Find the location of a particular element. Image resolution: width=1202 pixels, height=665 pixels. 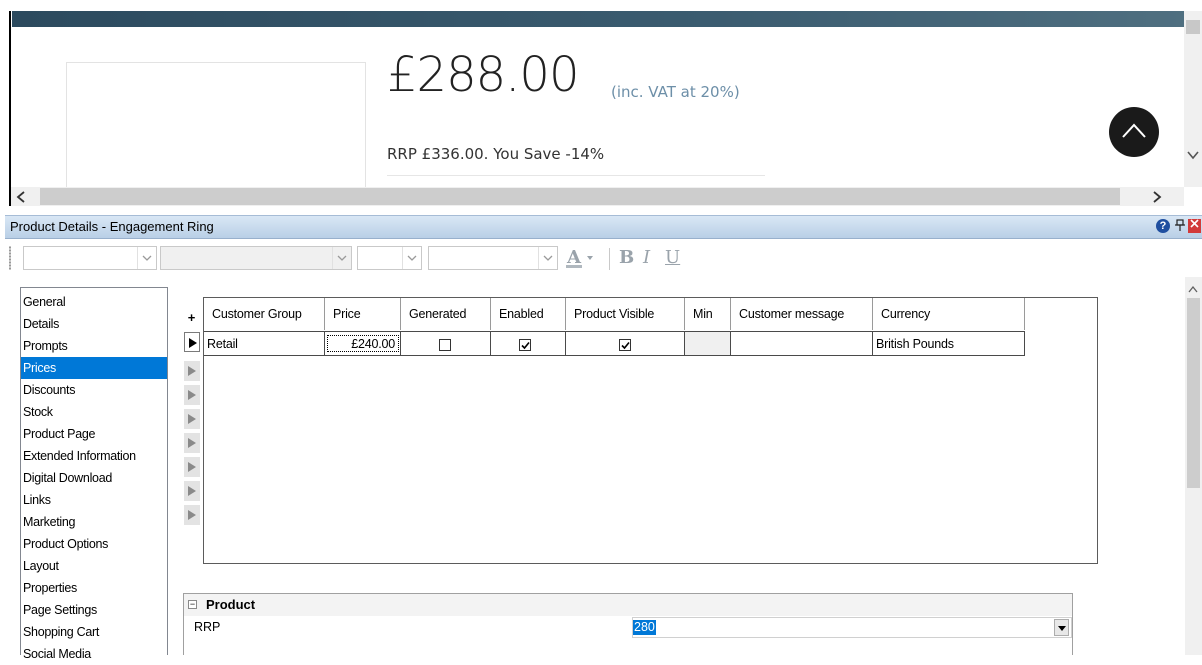

underline-button: U is located at coordinates (674, 258).